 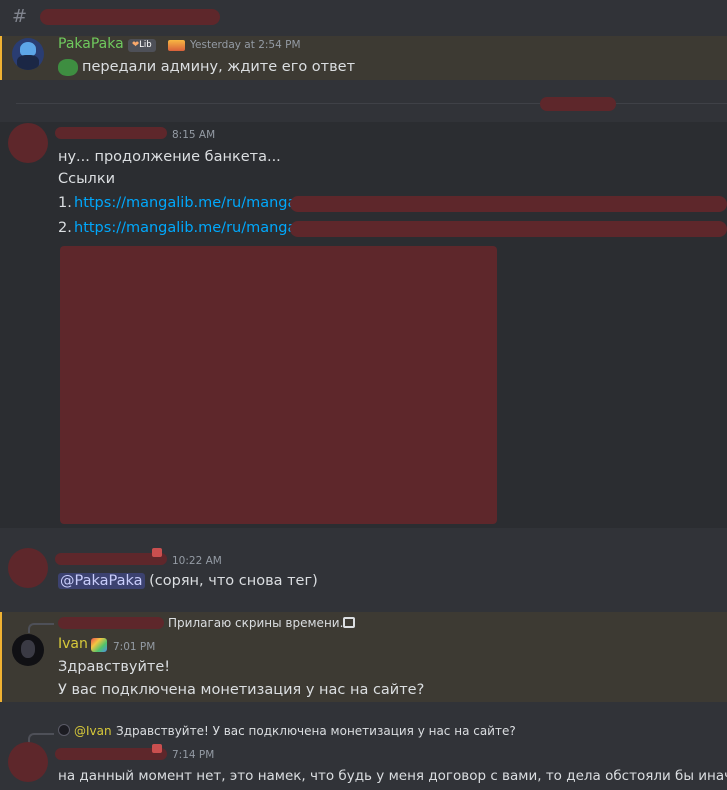 I want to click on message-text: передали админу, ждите его ответ, so click(x=219, y=67).